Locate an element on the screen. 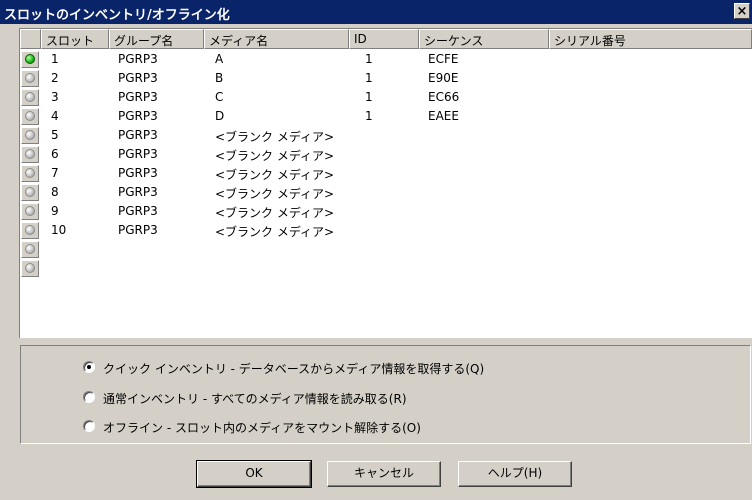 The image size is (752, 500). cancel-button: キャンセル is located at coordinates (384, 474).